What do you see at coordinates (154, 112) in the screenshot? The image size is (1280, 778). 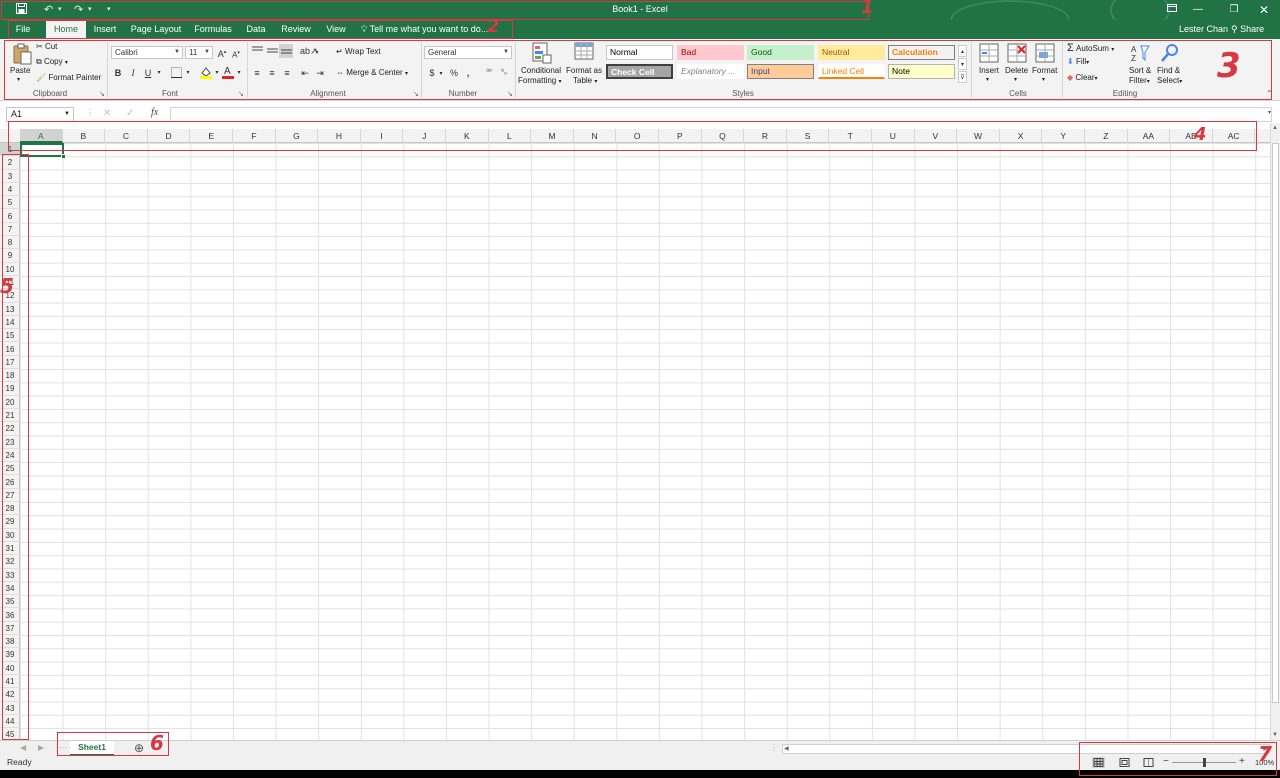 I see `insert-function-icon: fx` at bounding box center [154, 112].